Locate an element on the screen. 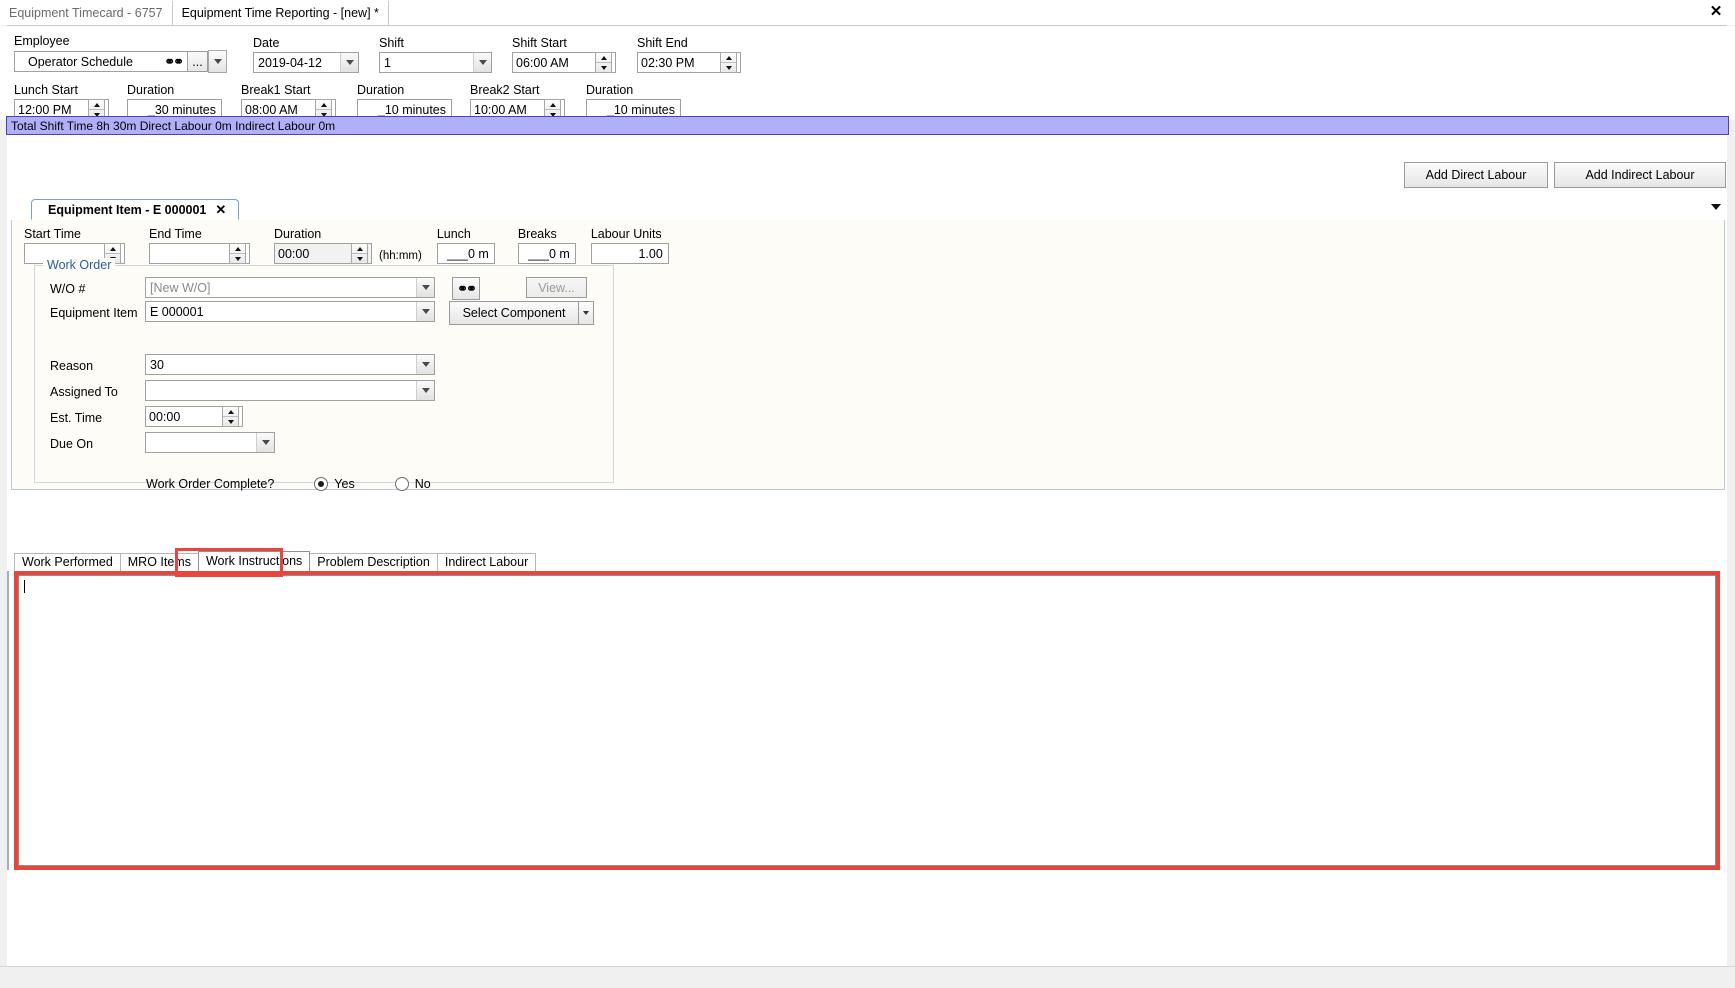 Image resolution: width=1735 pixels, height=988 pixels. wo-equipment-item-input: E 000001 is located at coordinates (290, 311).